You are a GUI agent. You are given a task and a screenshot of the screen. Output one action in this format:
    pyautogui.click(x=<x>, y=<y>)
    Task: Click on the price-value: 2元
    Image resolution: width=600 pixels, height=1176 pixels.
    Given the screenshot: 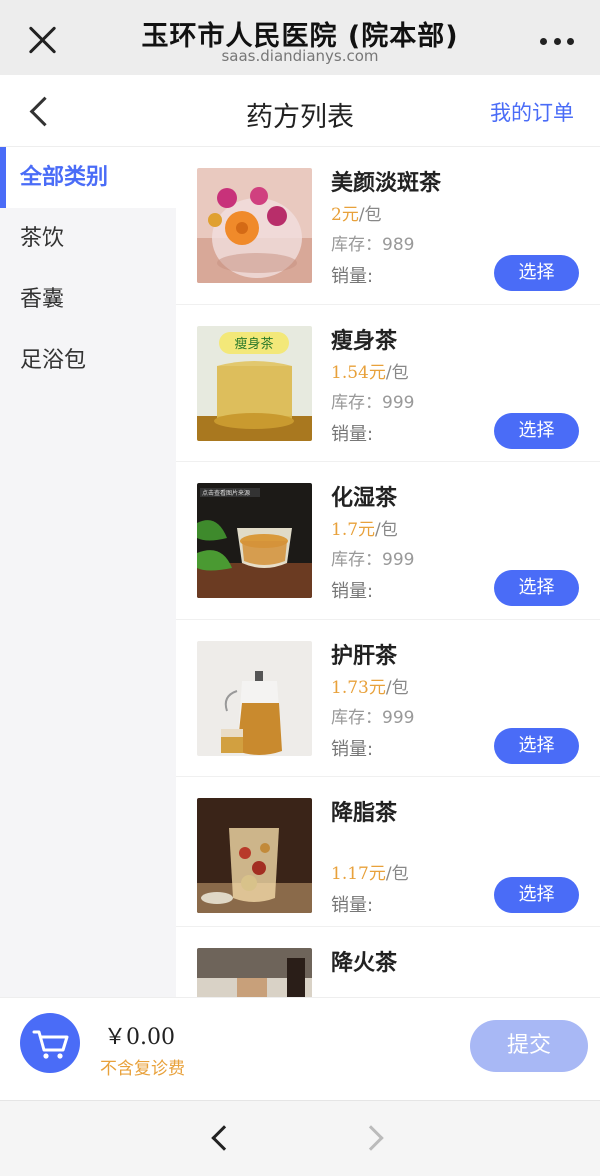 What is the action you would take?
    pyautogui.click(x=345, y=215)
    